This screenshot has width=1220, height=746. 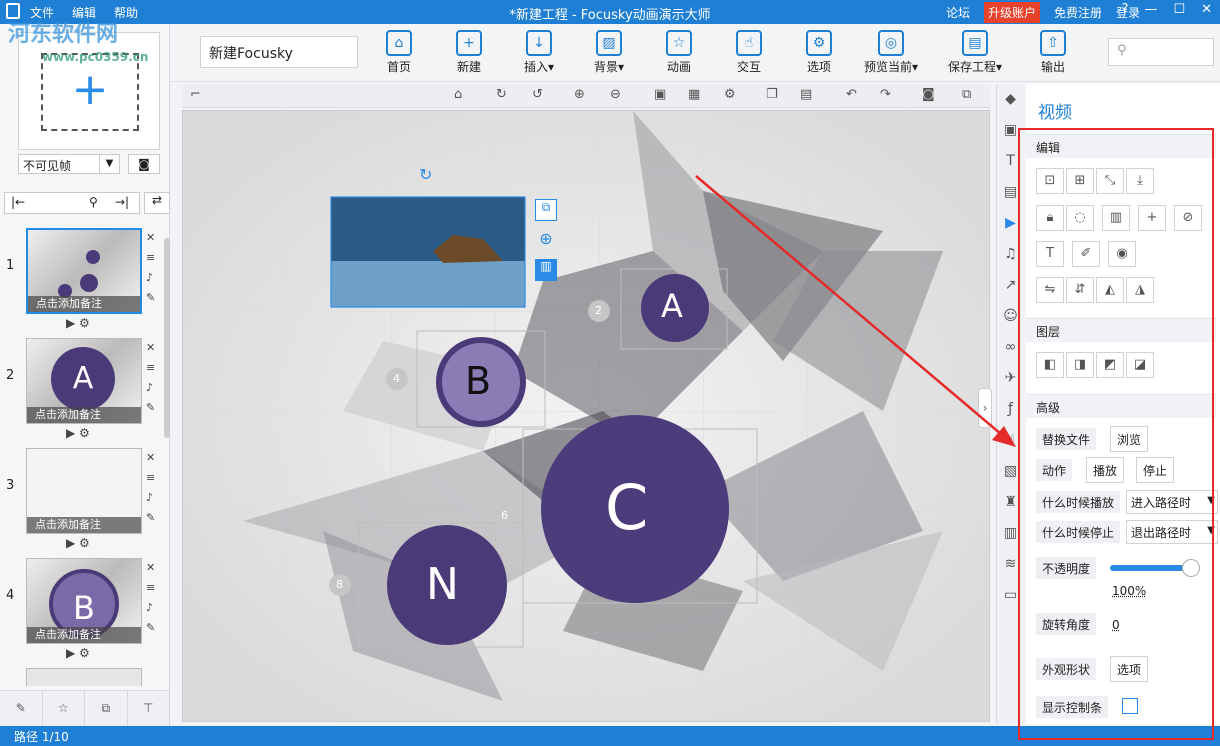 I want to click on add-icon: ⊕, so click(x=546, y=240).